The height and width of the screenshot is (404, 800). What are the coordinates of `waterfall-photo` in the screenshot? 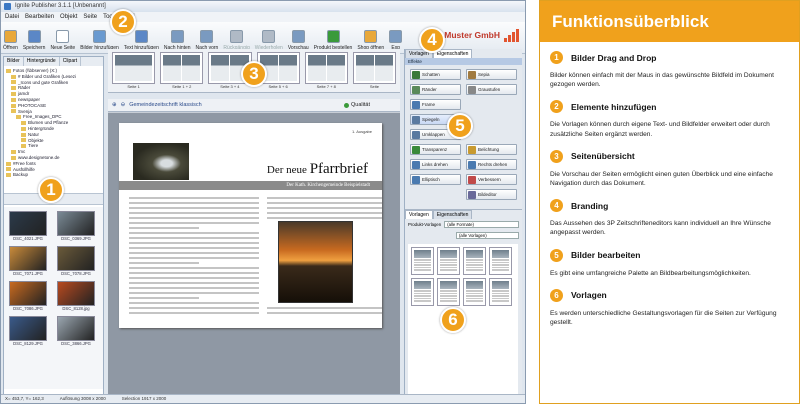 It's located at (161, 161).